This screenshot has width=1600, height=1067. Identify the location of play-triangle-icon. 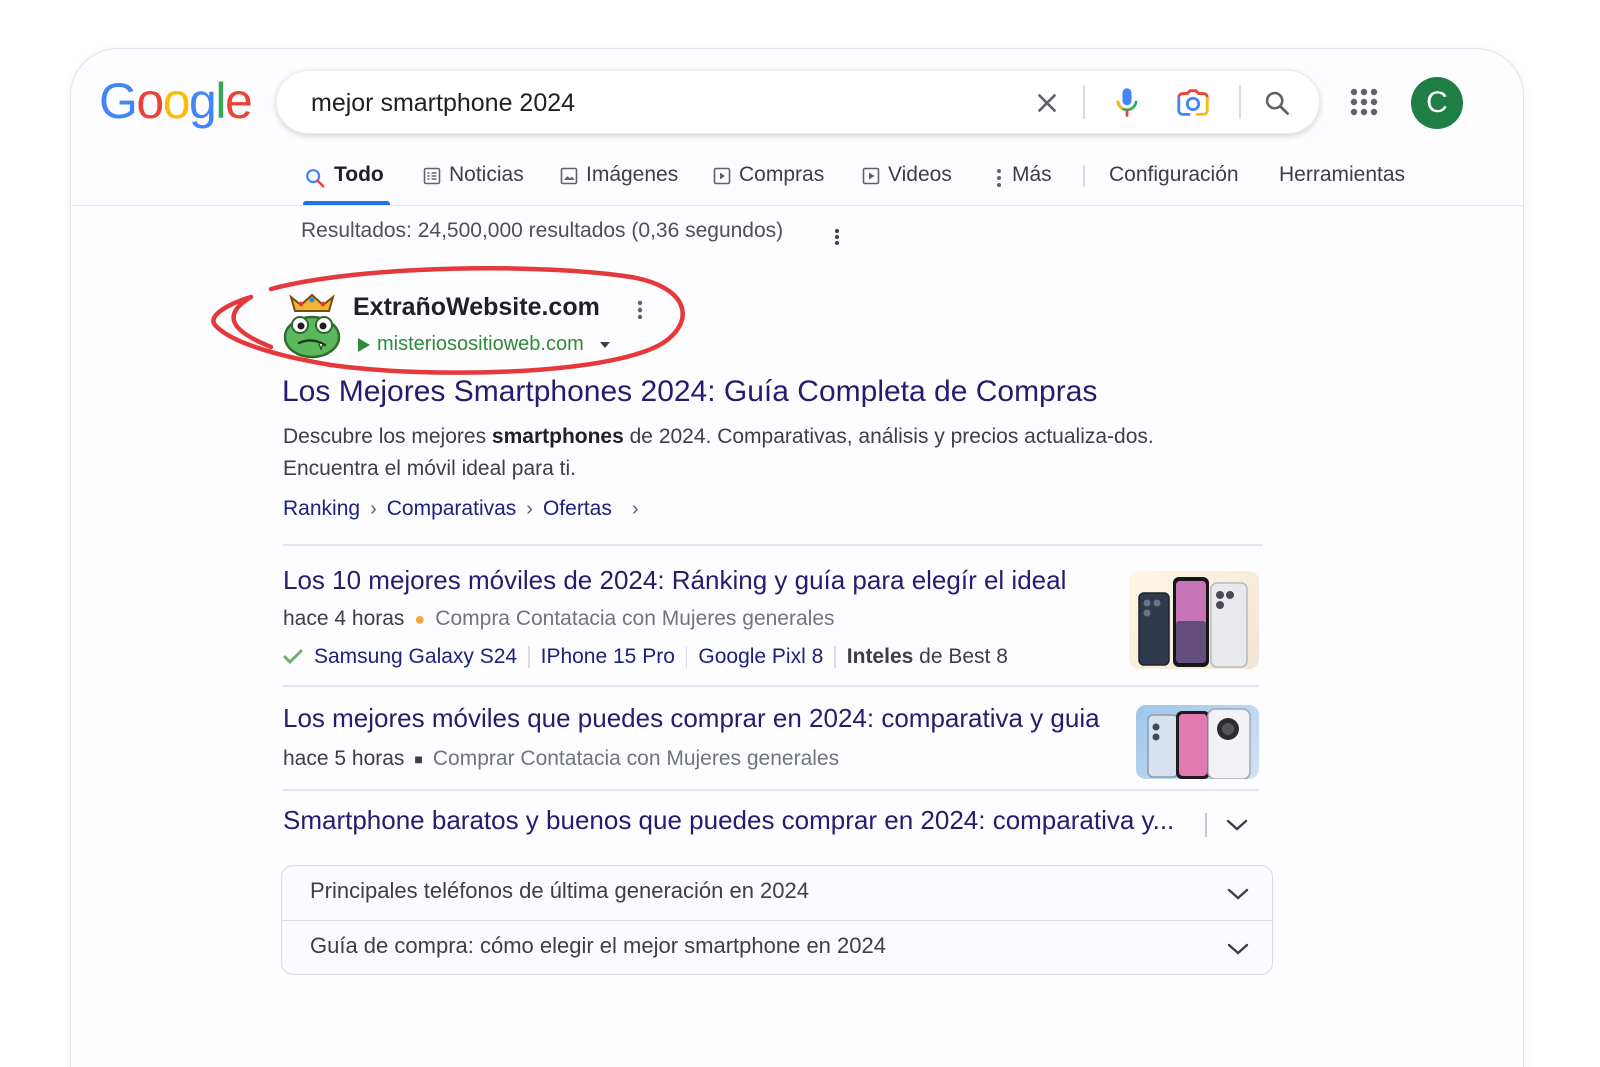
(364, 344).